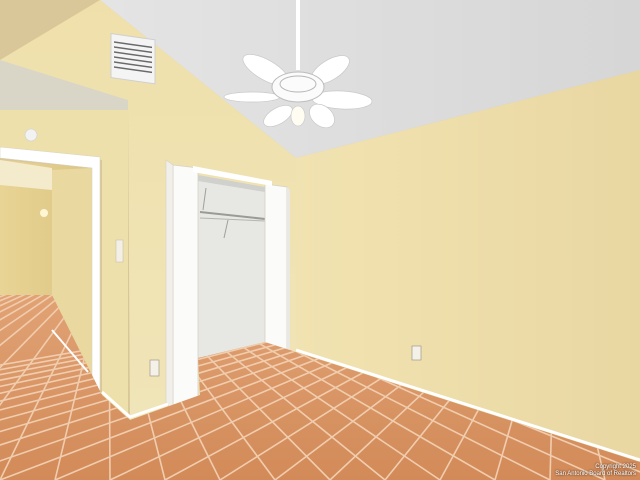  Describe the element at coordinates (119, 251) in the screenshot. I see `light-switch` at that location.